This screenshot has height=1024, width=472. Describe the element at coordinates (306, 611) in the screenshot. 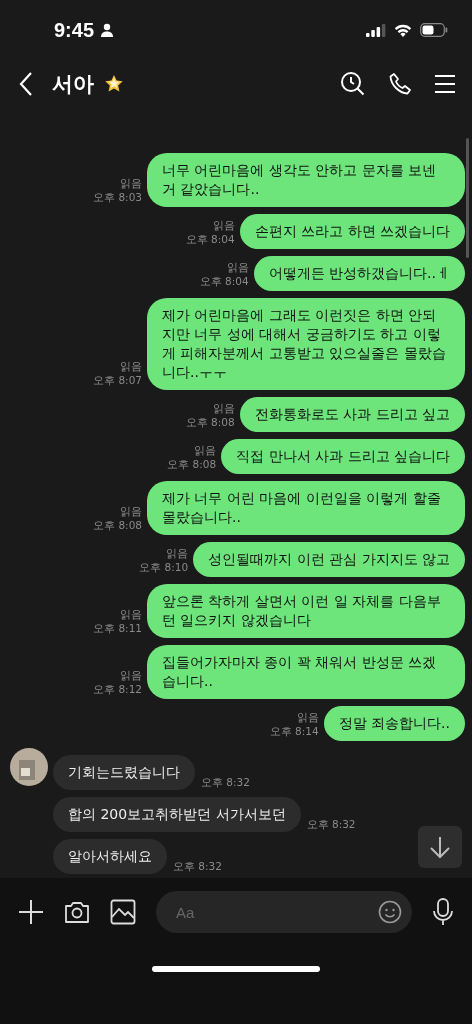

I see `sent-message: 앞으론 착하게 살면서 이런 일 자체를 다음부턴 일으키지 않겠습니다` at that location.